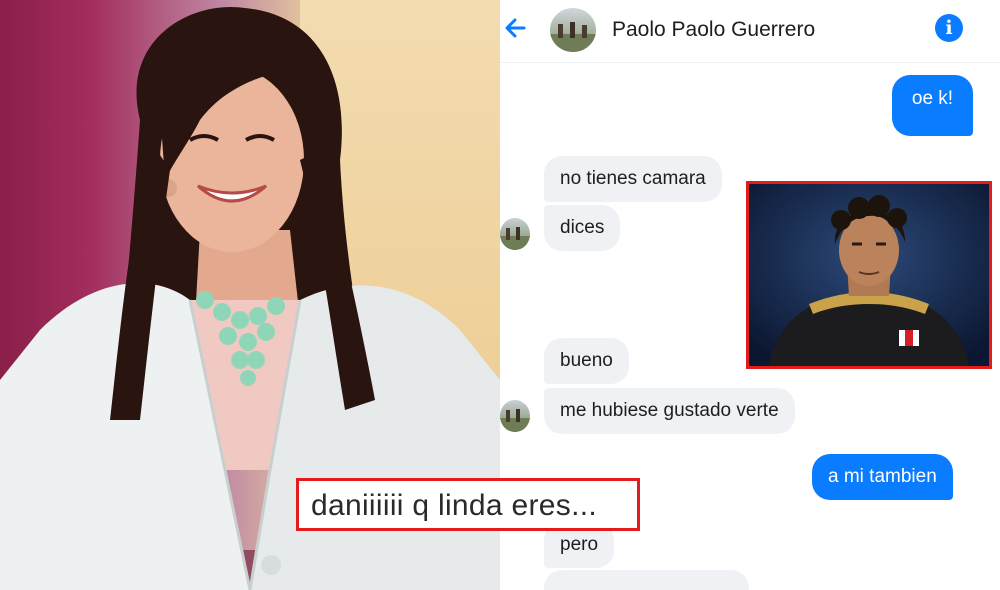 The height and width of the screenshot is (590, 1000). I want to click on message-bubble-received: bueno, so click(586, 361).